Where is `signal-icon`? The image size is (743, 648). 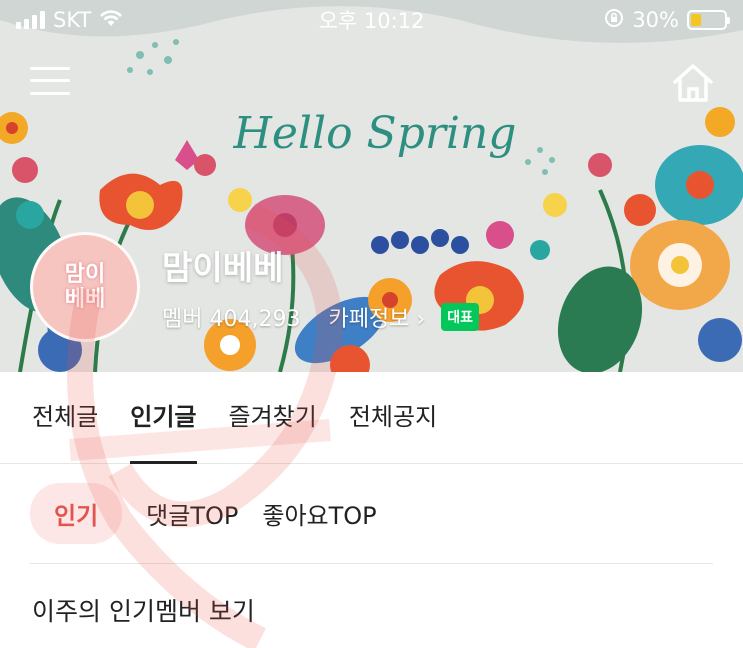 signal-icon is located at coordinates (30, 20).